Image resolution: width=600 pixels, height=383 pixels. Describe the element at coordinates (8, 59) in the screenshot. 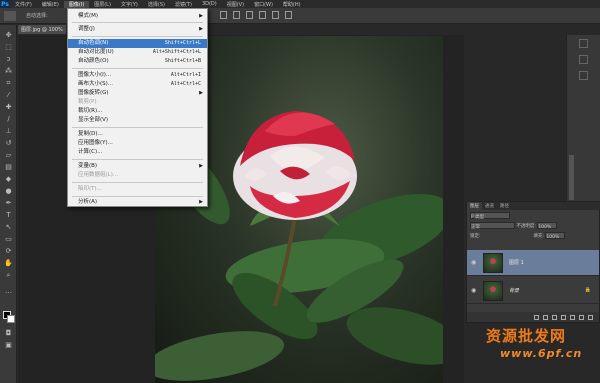

I see `lasso-icon: ↄ` at that location.